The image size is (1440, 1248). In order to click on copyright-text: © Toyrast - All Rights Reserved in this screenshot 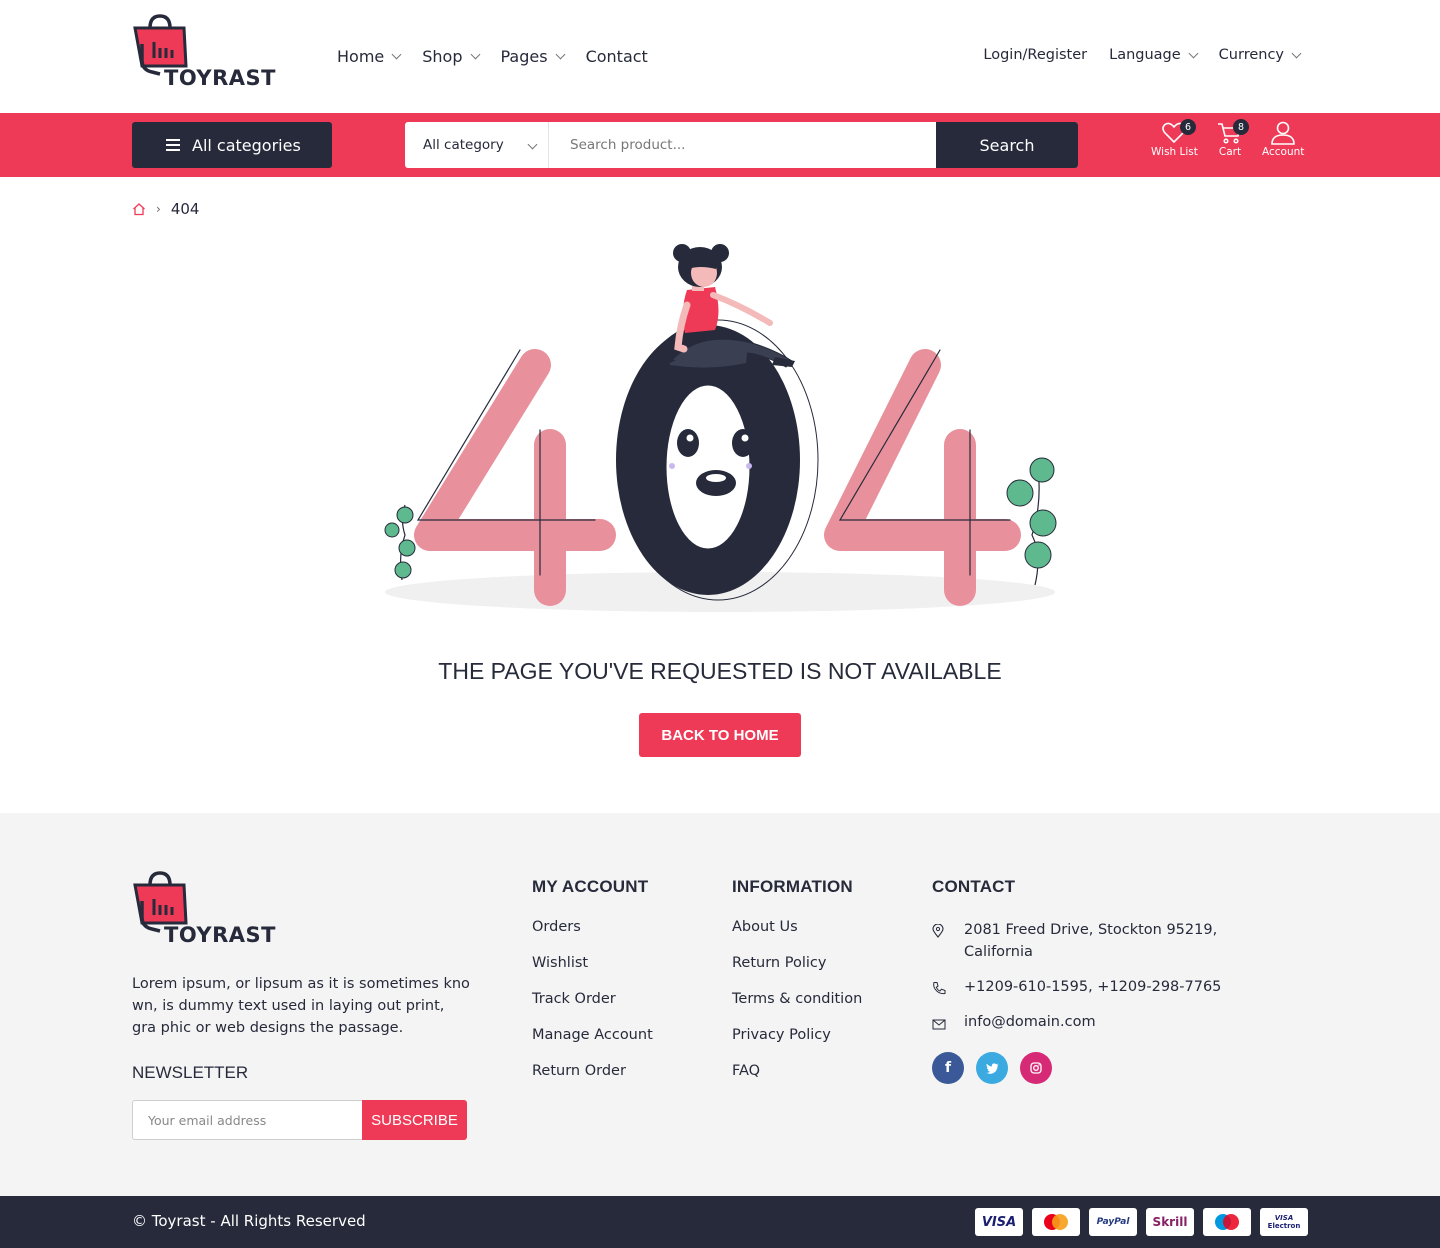, I will do `click(249, 1221)`.